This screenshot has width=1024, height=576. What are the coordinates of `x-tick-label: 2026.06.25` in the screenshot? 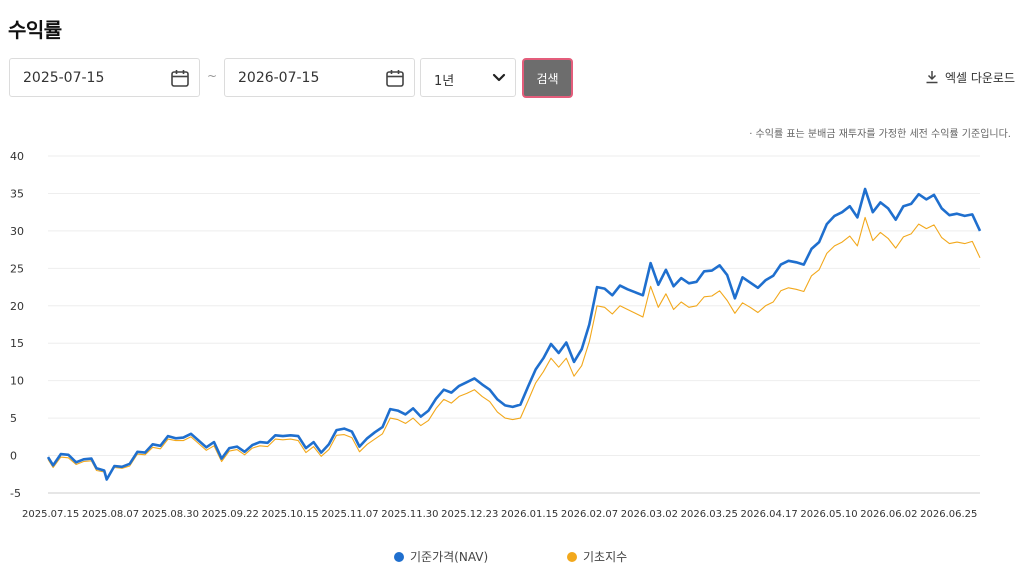 It's located at (948, 514).